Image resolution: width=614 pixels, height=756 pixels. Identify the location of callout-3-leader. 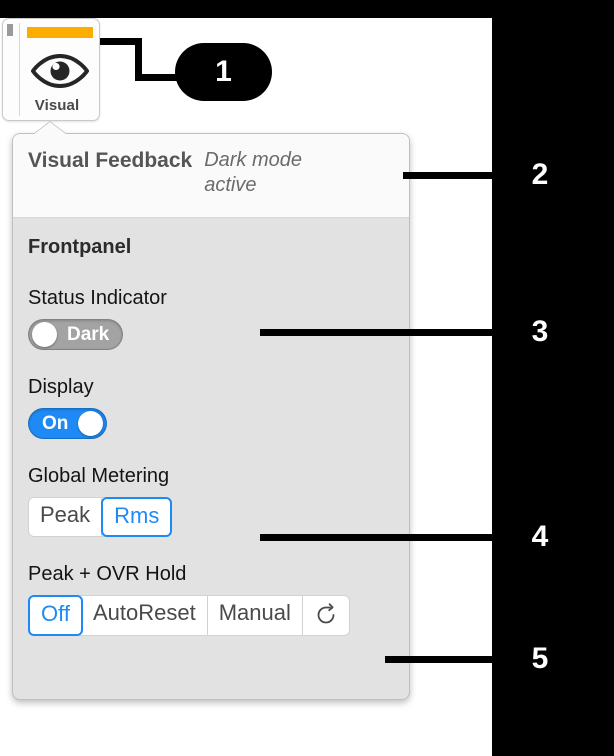
(384, 332).